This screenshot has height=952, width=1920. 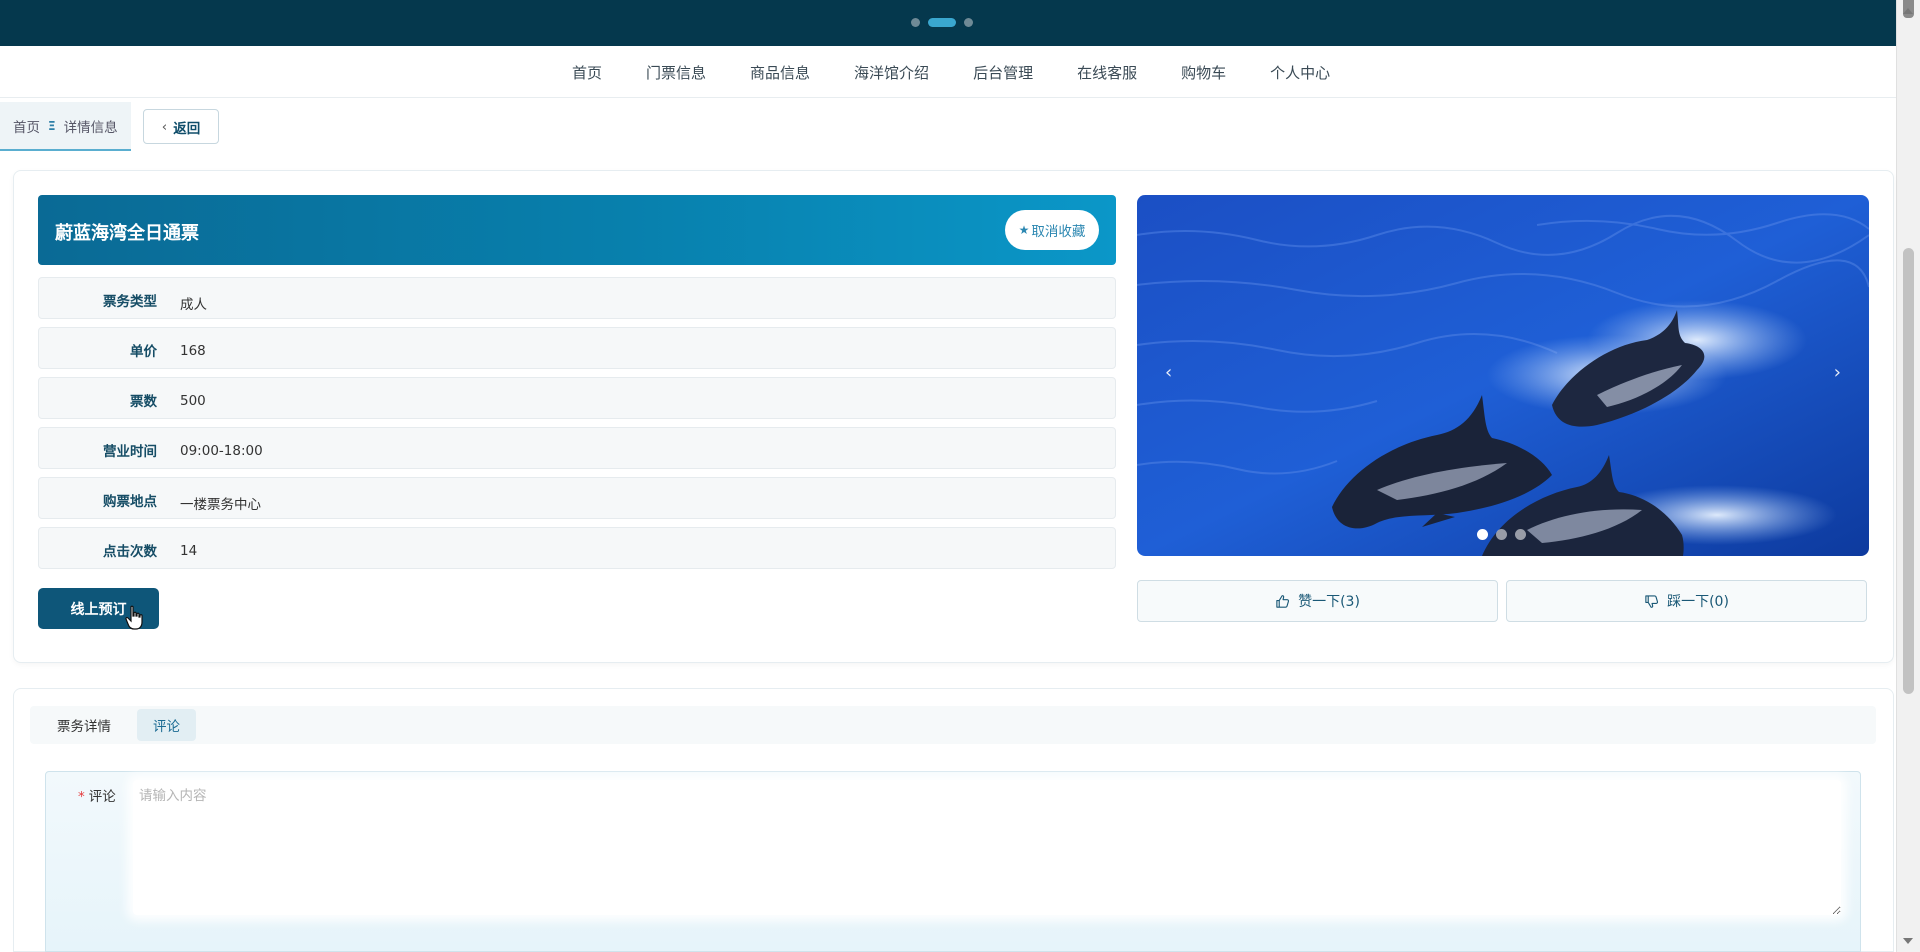 What do you see at coordinates (1168, 372) in the screenshot?
I see `carousel-prev-icon: ‹` at bounding box center [1168, 372].